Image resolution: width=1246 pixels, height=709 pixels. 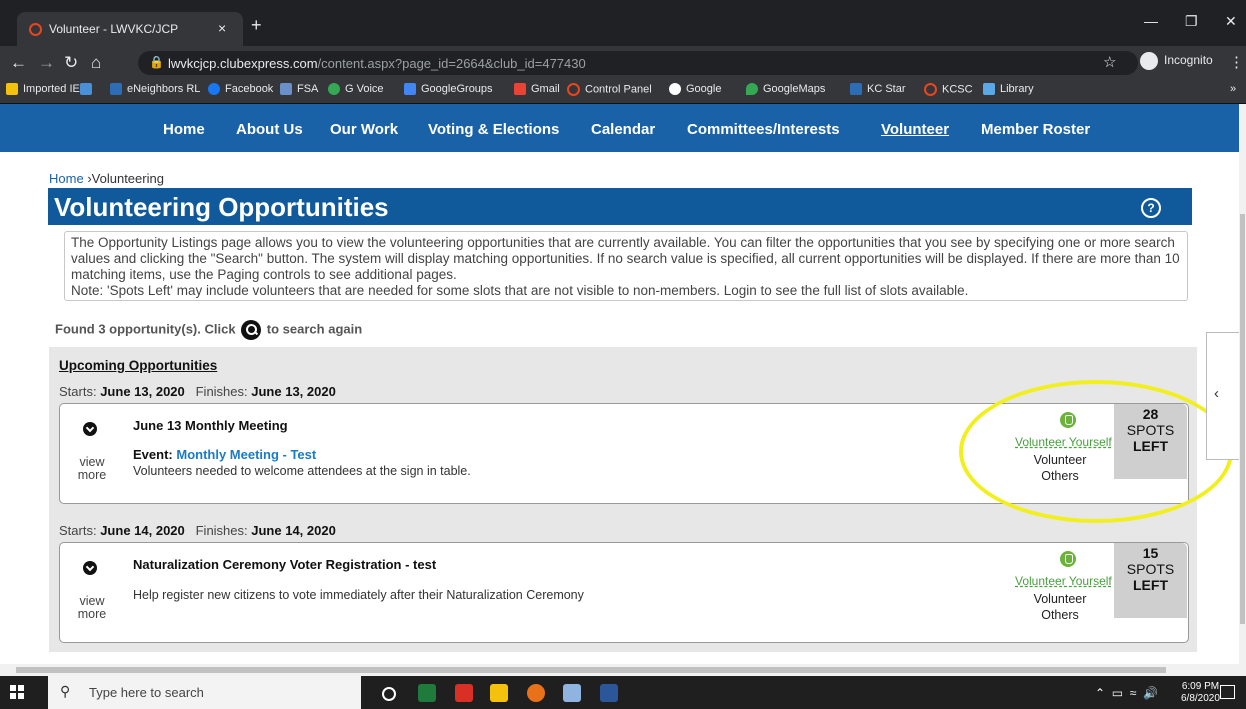 I want to click on browser-tab: Volunteer - LWVKC/JCP ×, so click(x=130, y=29).